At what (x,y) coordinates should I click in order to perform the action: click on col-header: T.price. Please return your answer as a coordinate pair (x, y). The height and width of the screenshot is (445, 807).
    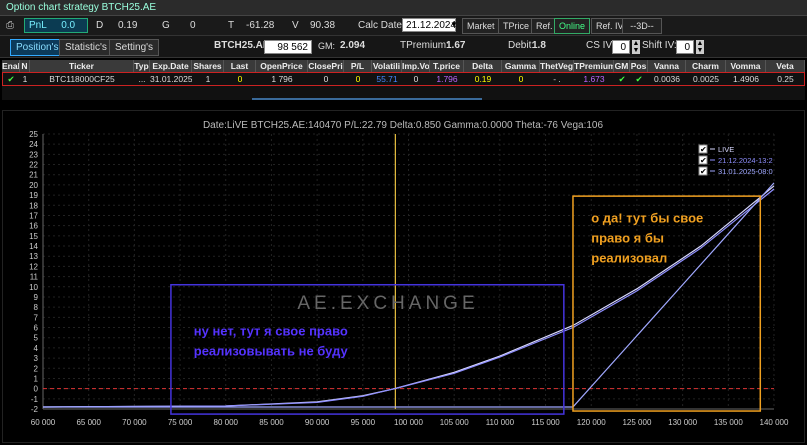
    Looking at the image, I should click on (447, 66).